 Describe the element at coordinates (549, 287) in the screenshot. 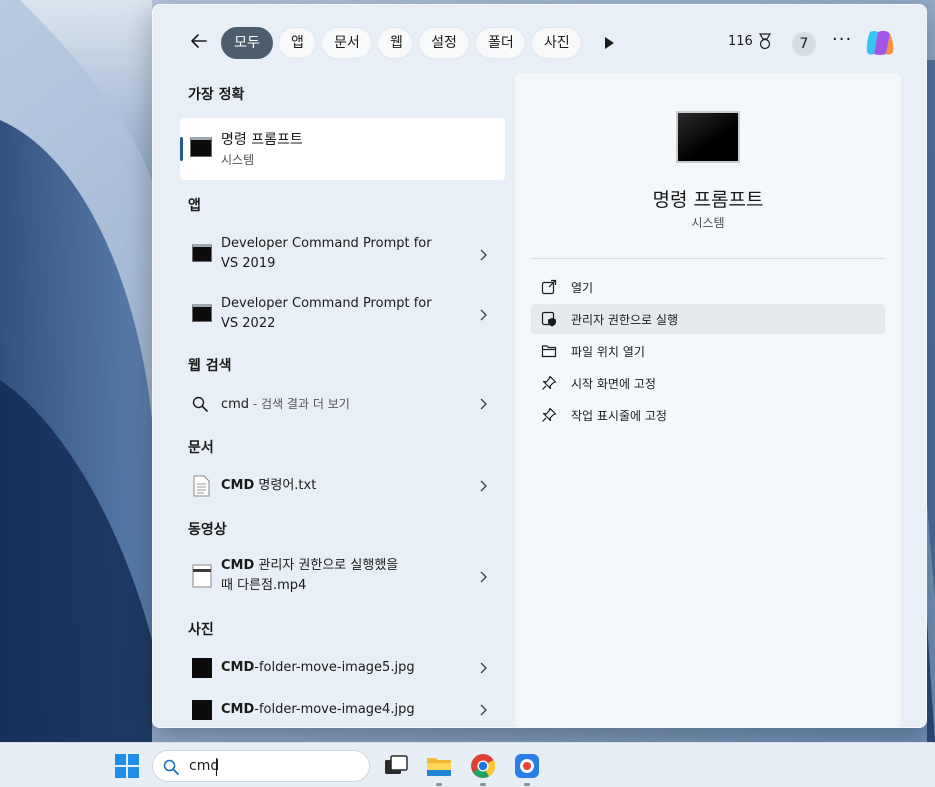

I see `open-icon` at that location.